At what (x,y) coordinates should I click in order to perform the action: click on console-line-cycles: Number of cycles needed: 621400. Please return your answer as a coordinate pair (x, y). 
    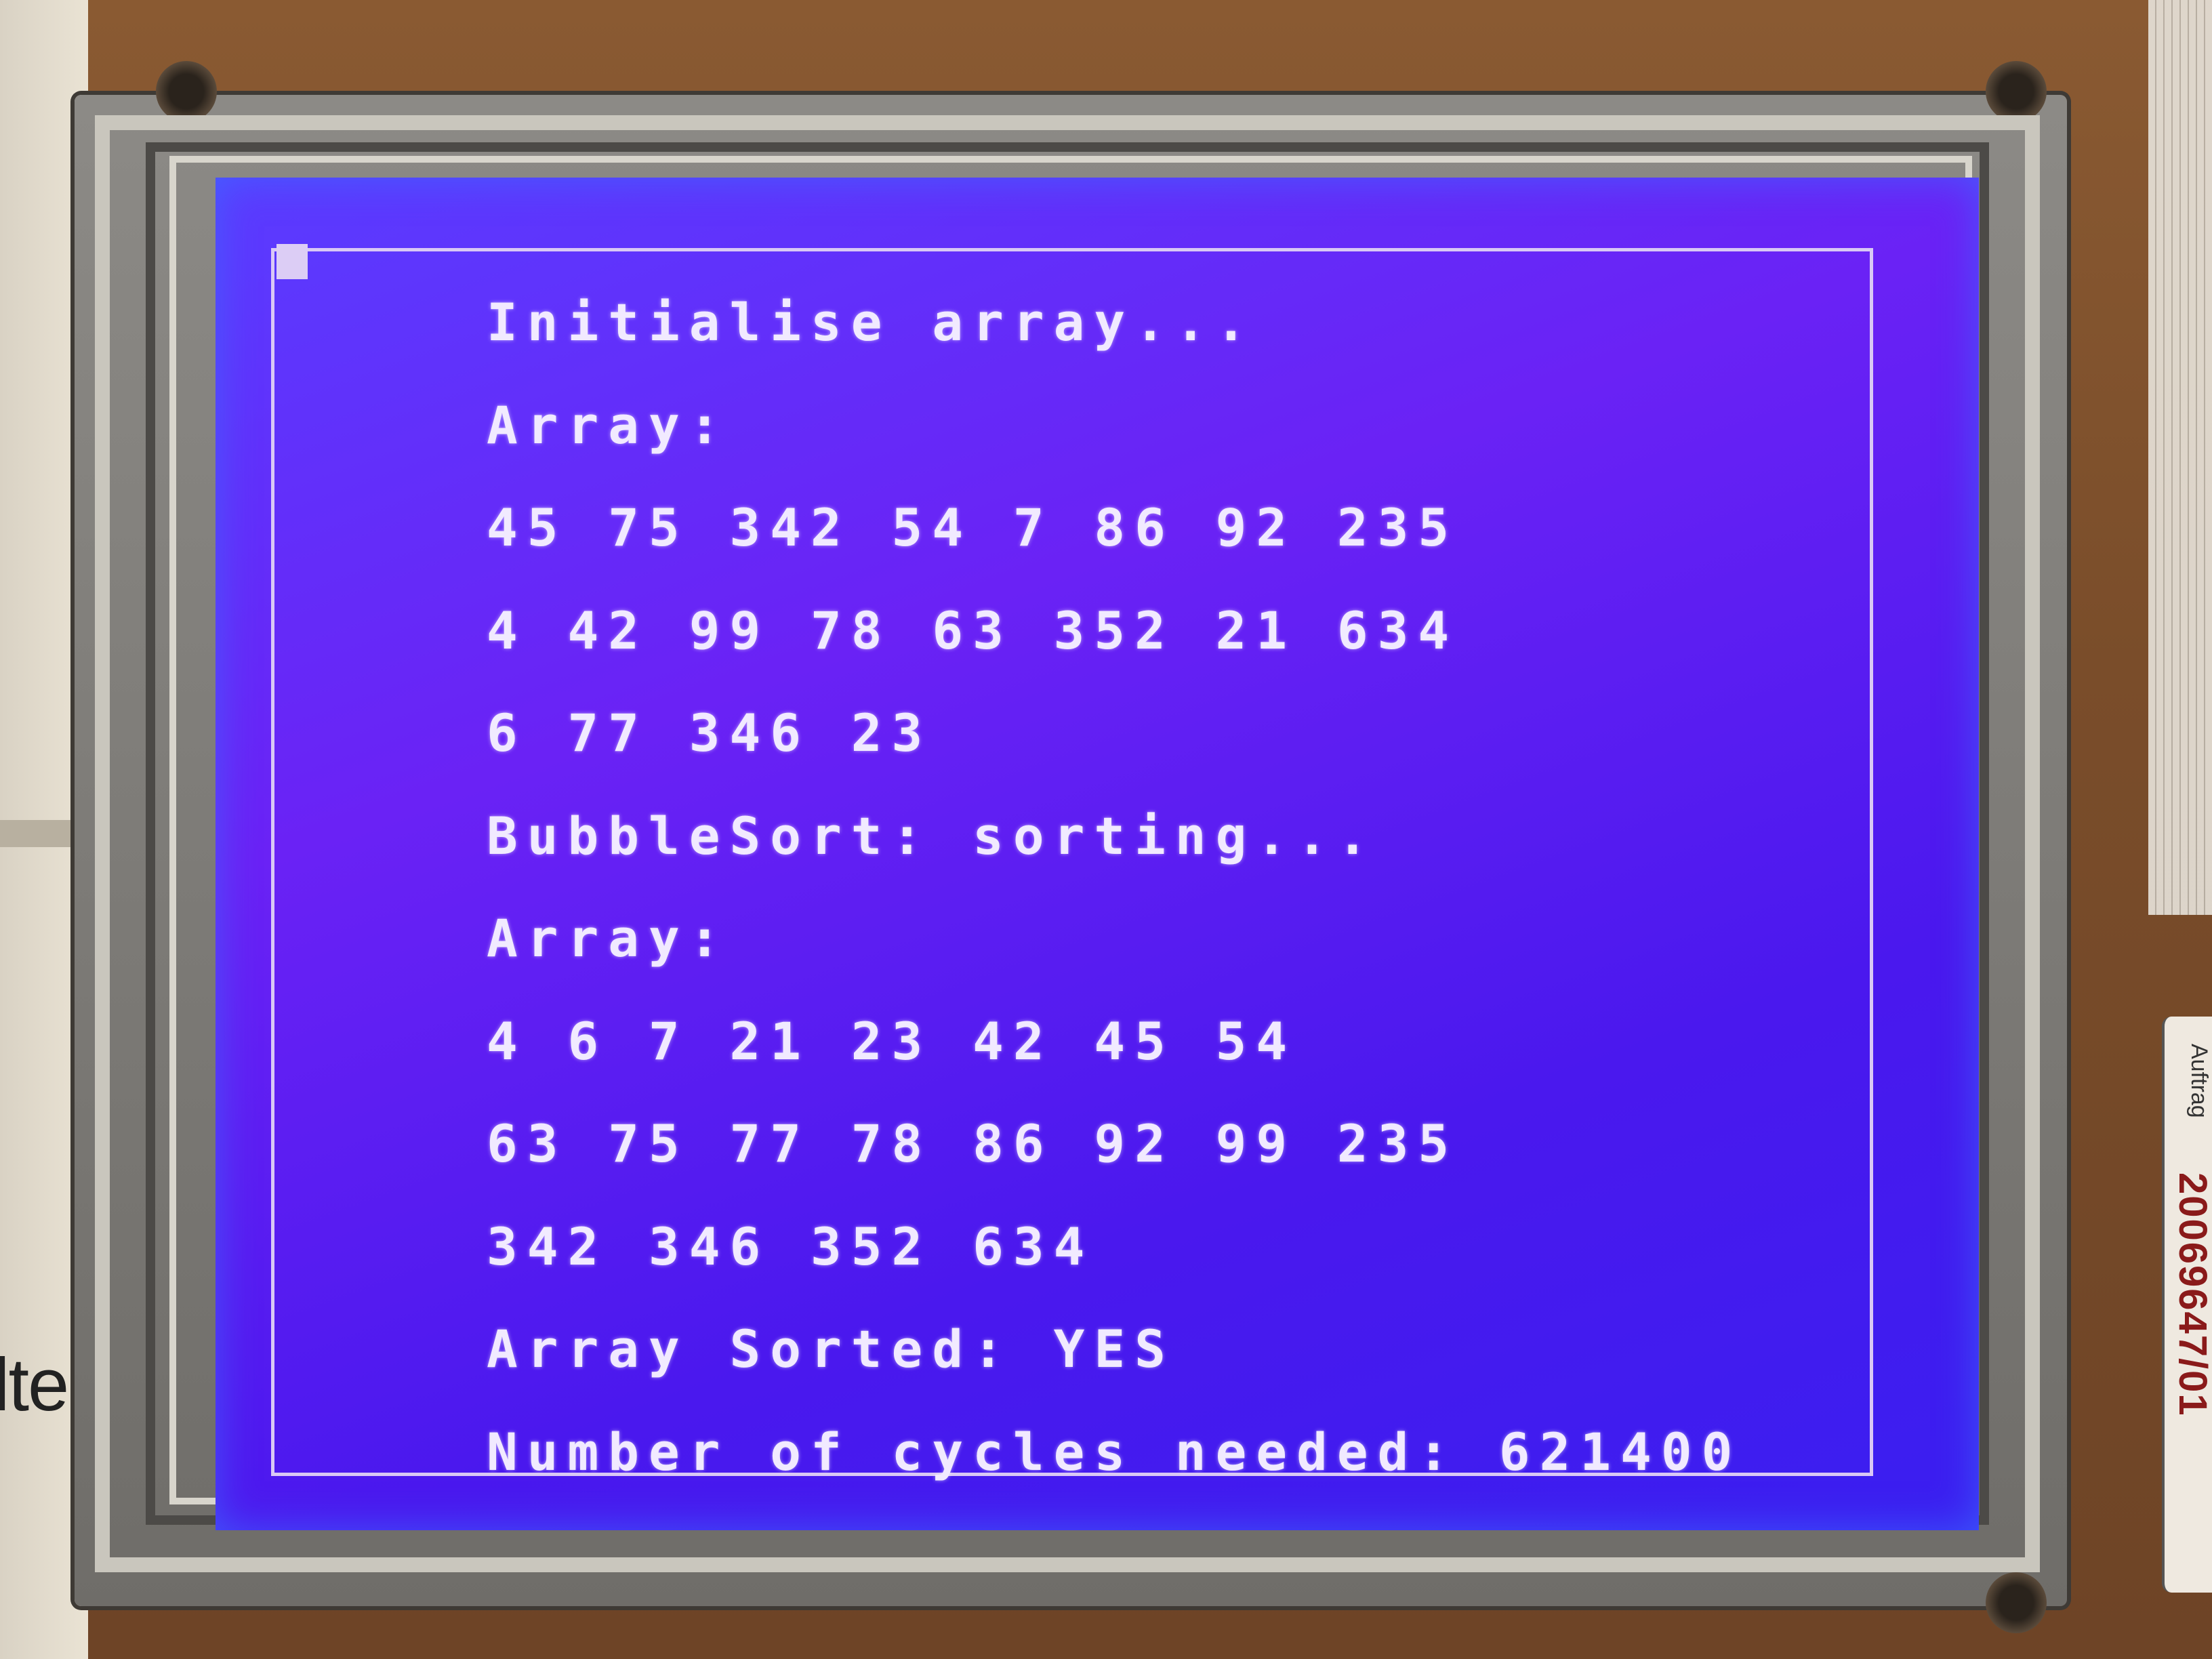
    Looking at the image, I should click on (1114, 1451).